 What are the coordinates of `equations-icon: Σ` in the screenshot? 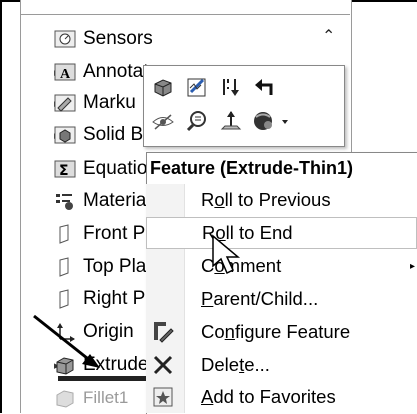 It's located at (65, 169).